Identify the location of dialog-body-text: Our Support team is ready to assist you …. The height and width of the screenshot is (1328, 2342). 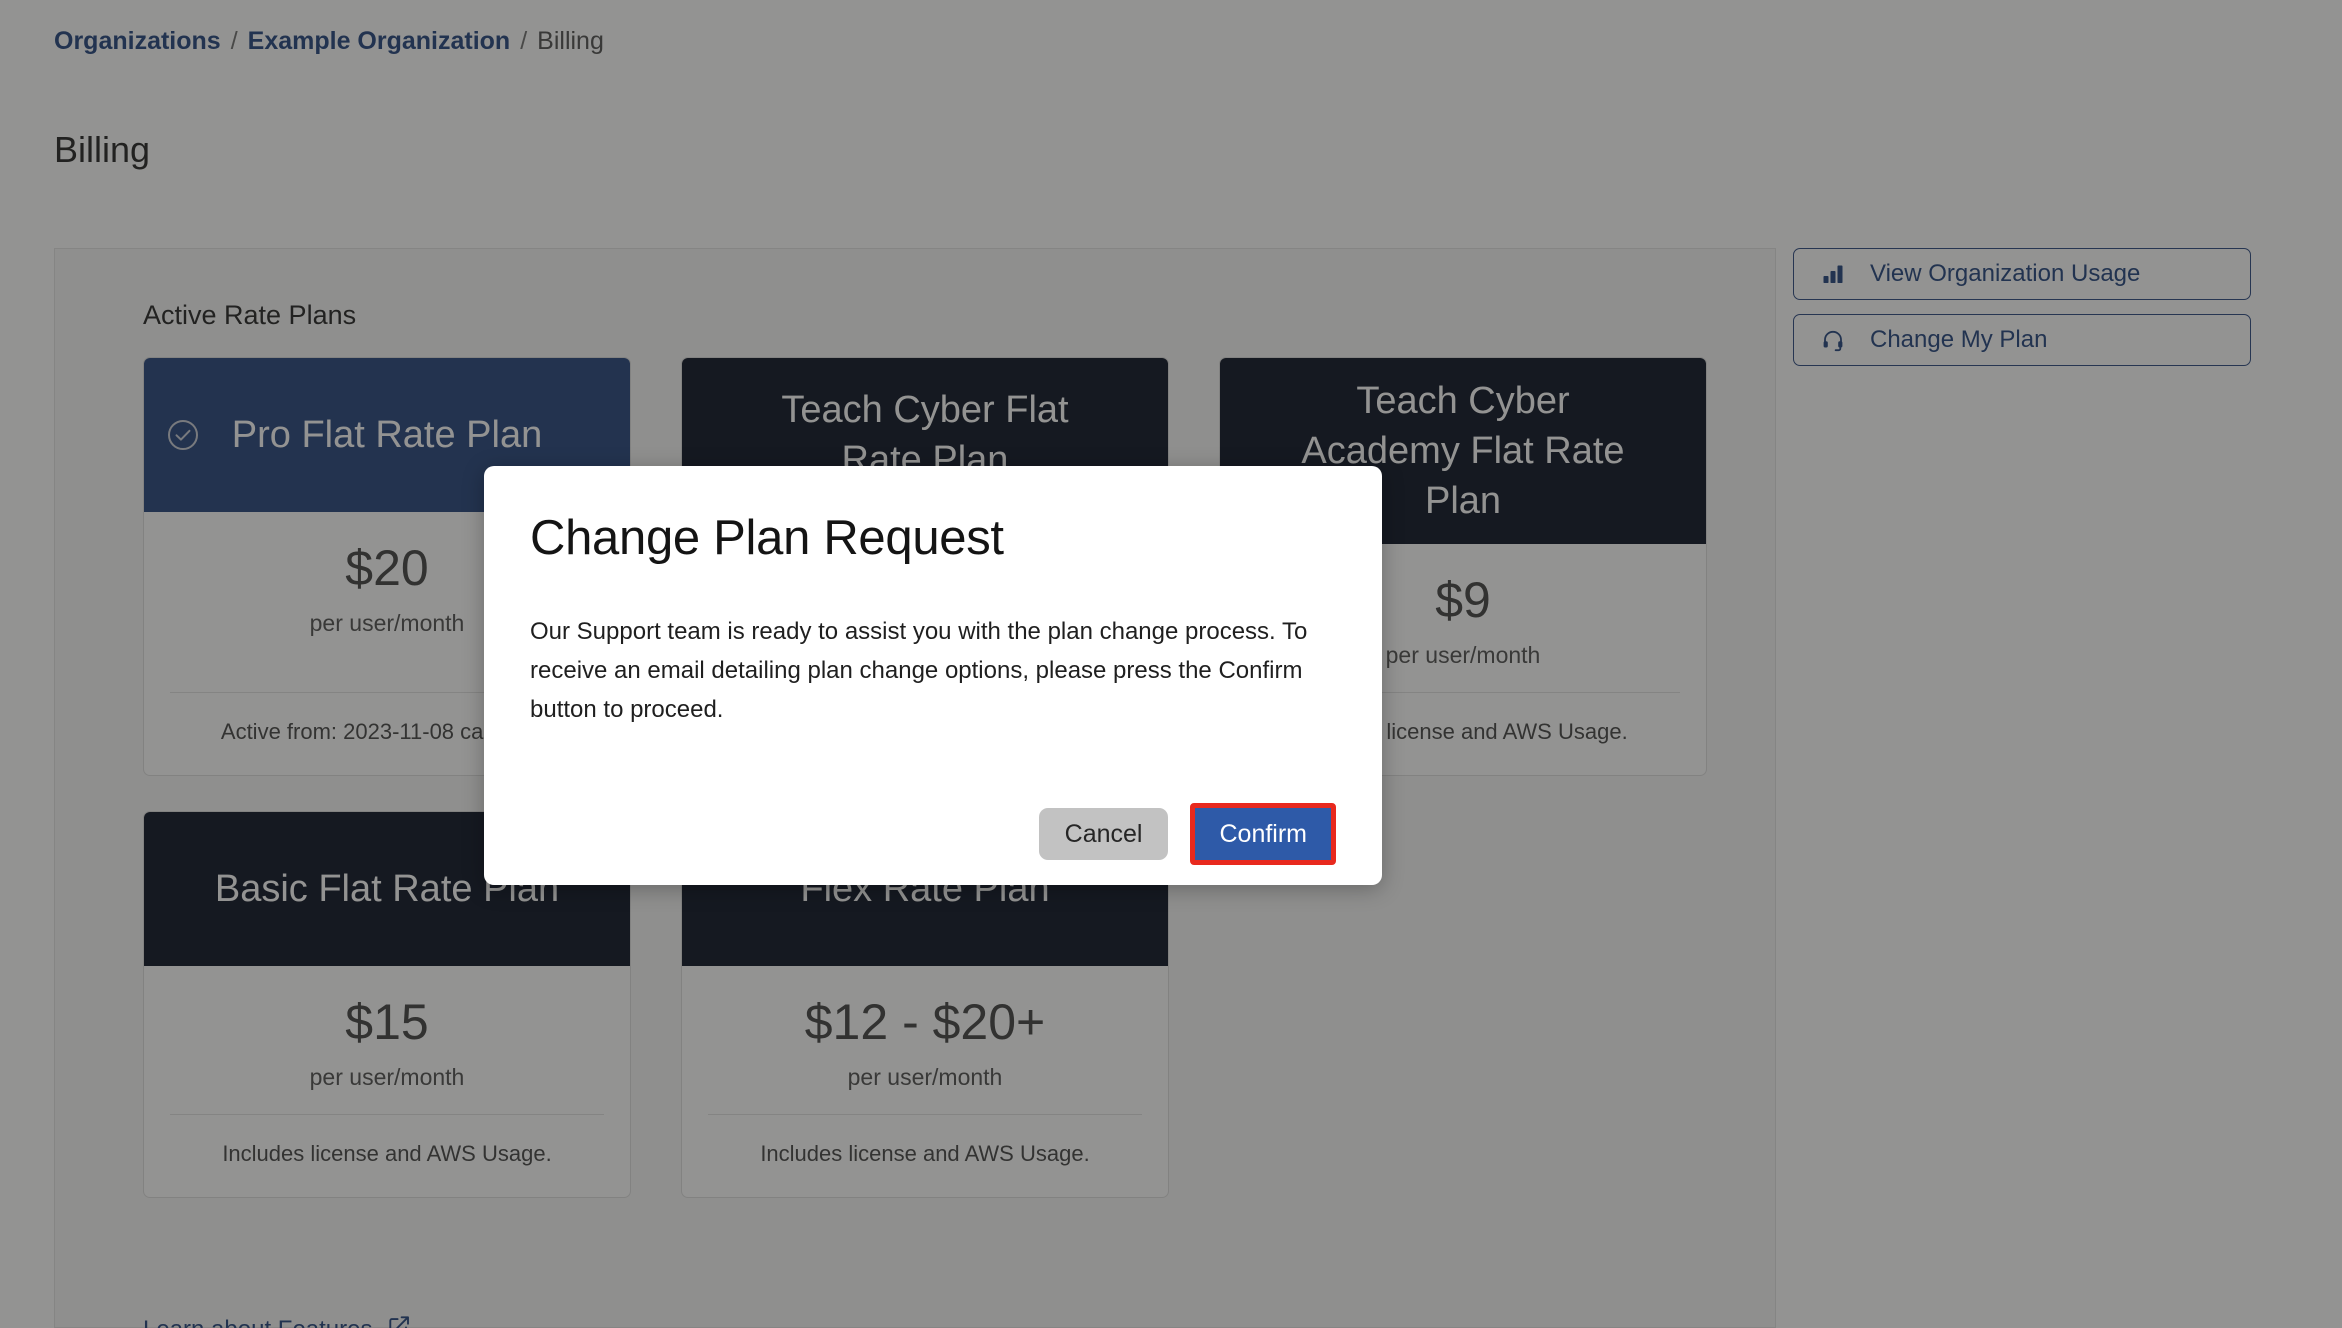
(919, 670).